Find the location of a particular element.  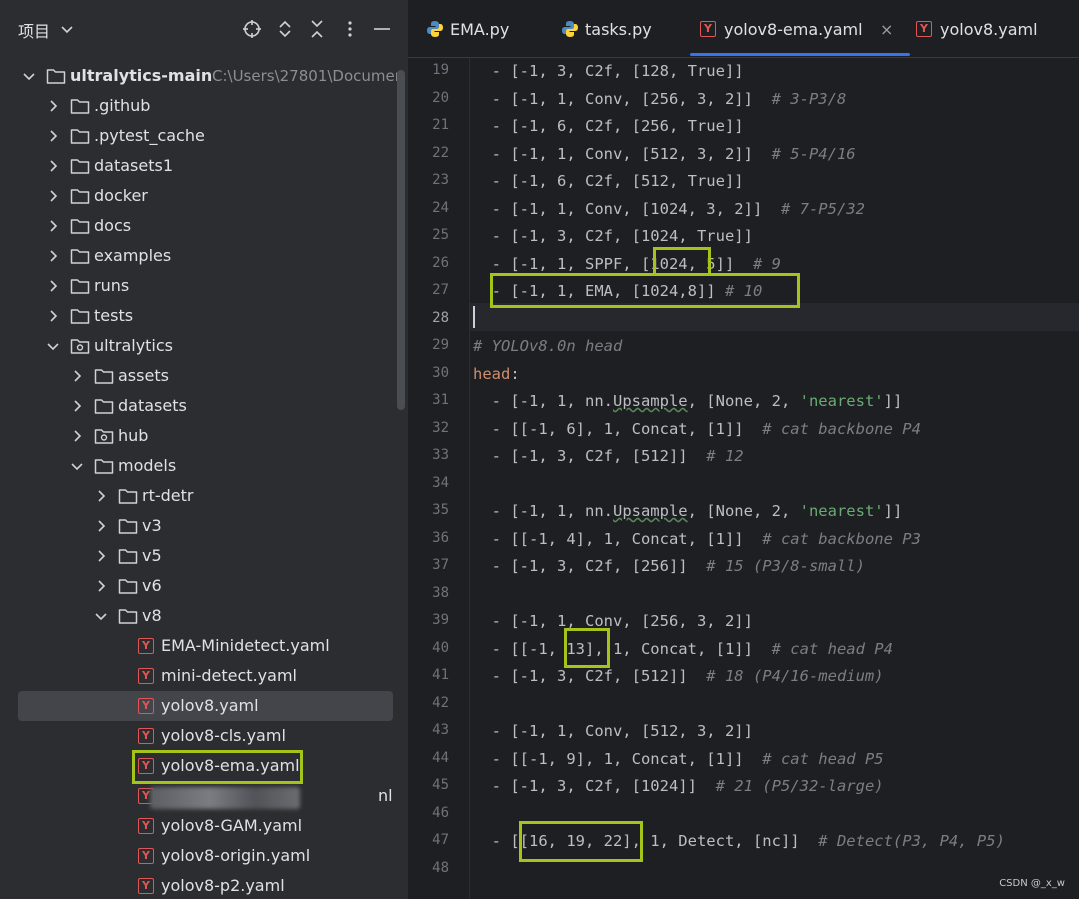

expand-all-icon is located at coordinates (285, 29).